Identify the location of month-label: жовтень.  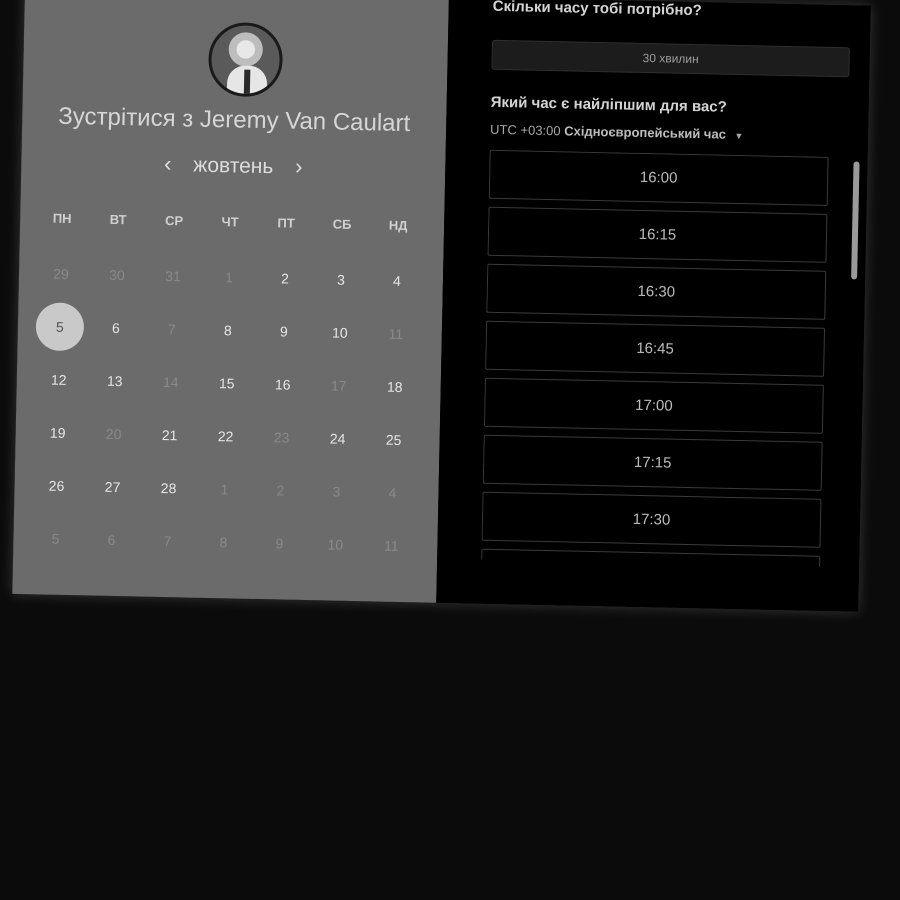
(233, 166).